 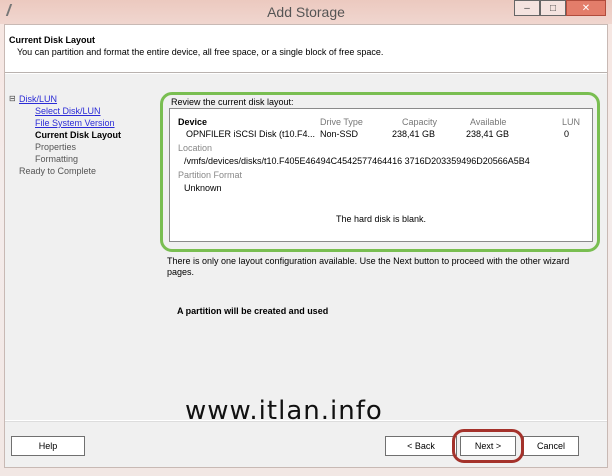 What do you see at coordinates (306, 444) in the screenshot?
I see `wizard-footer: Help < Back Next > Cancel` at bounding box center [306, 444].